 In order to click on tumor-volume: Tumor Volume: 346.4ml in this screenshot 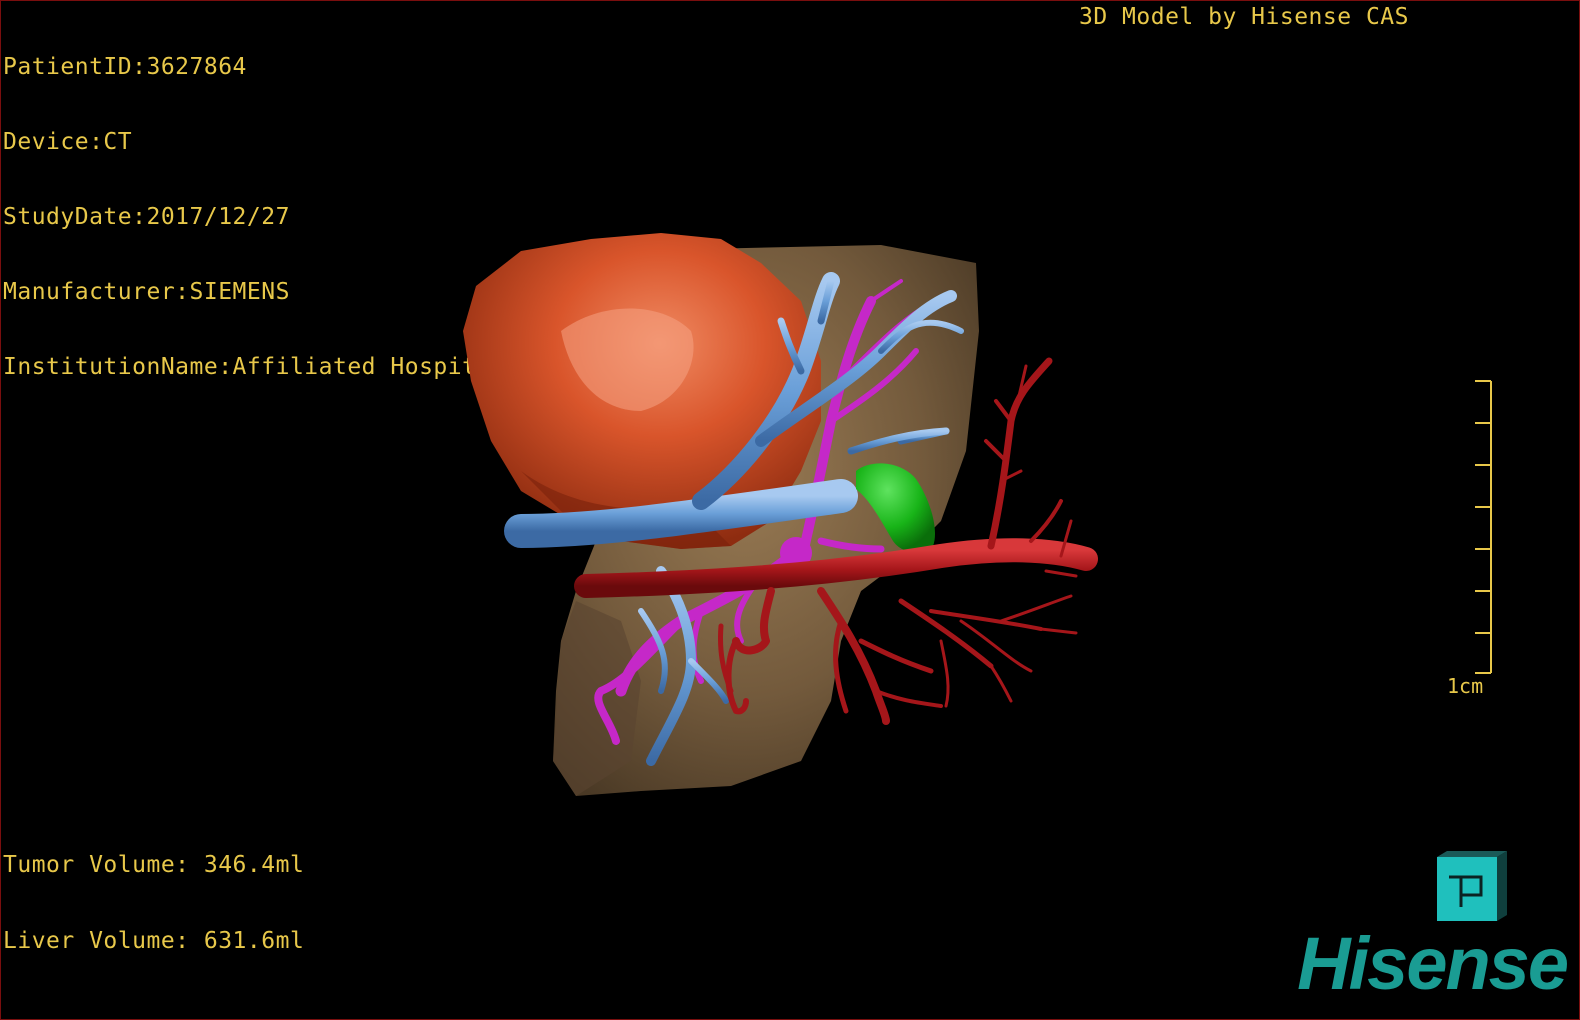, I will do `click(154, 865)`.